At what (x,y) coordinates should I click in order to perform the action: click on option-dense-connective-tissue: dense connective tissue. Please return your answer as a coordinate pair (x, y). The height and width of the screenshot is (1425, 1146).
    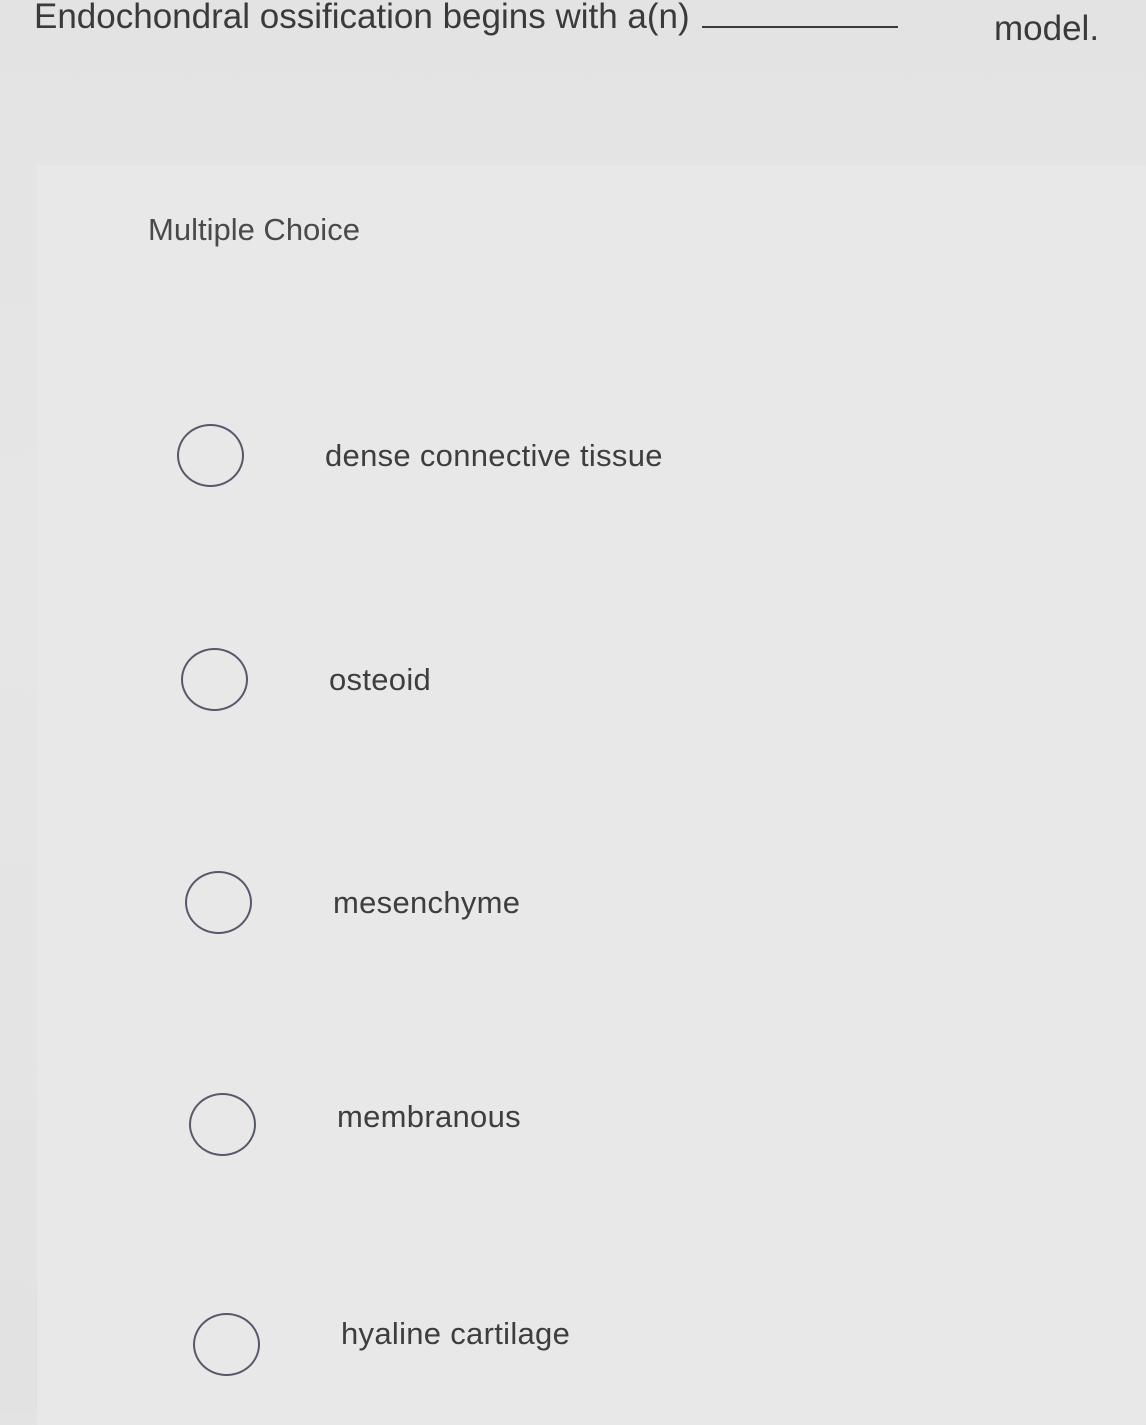
    Looking at the image, I should click on (577, 460).